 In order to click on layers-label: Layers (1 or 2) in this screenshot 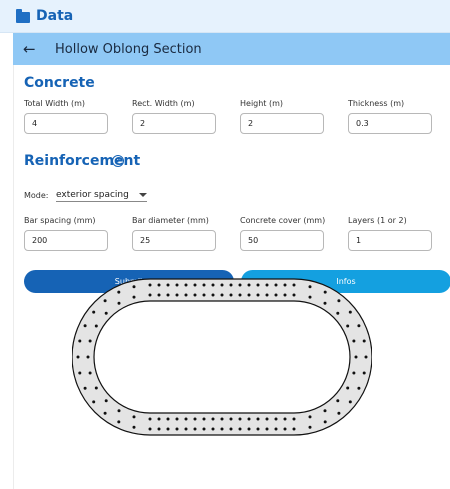, I will do `click(377, 220)`.